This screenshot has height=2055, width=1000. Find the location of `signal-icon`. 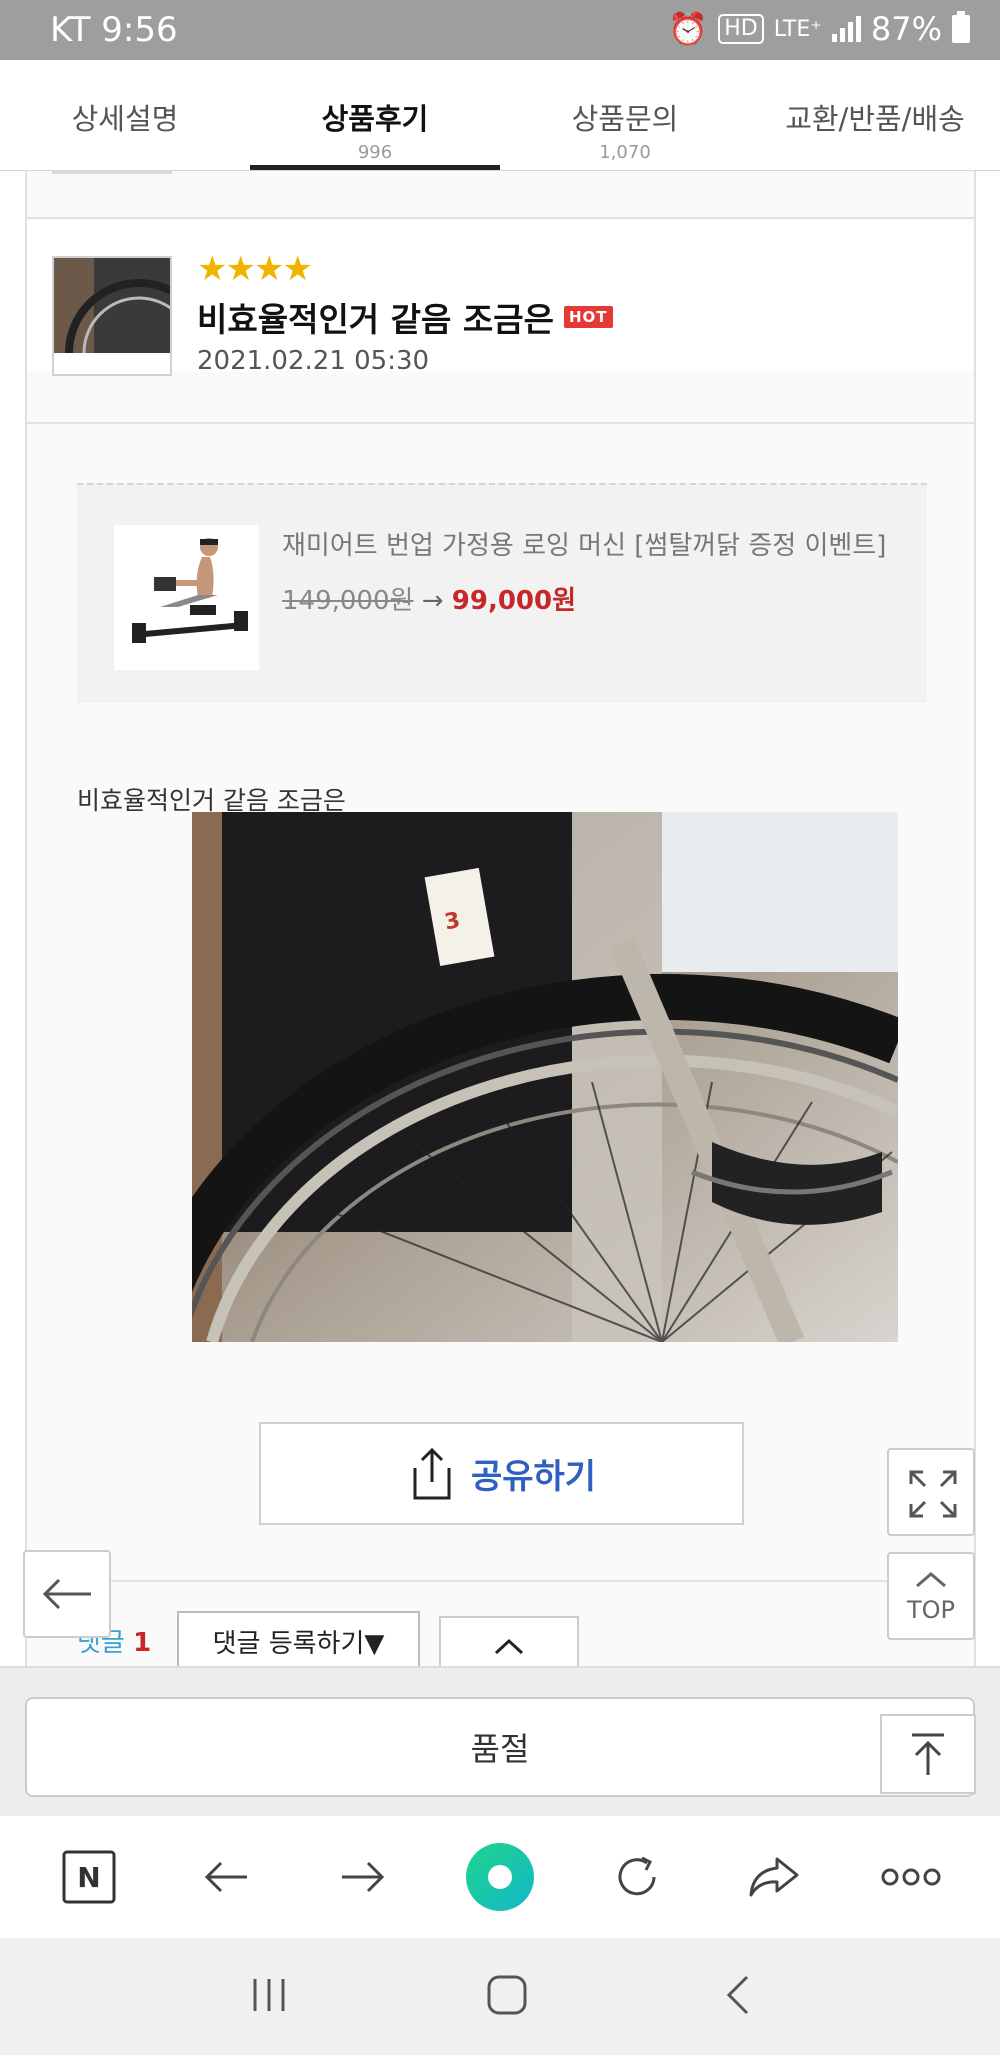

signal-icon is located at coordinates (846, 29).